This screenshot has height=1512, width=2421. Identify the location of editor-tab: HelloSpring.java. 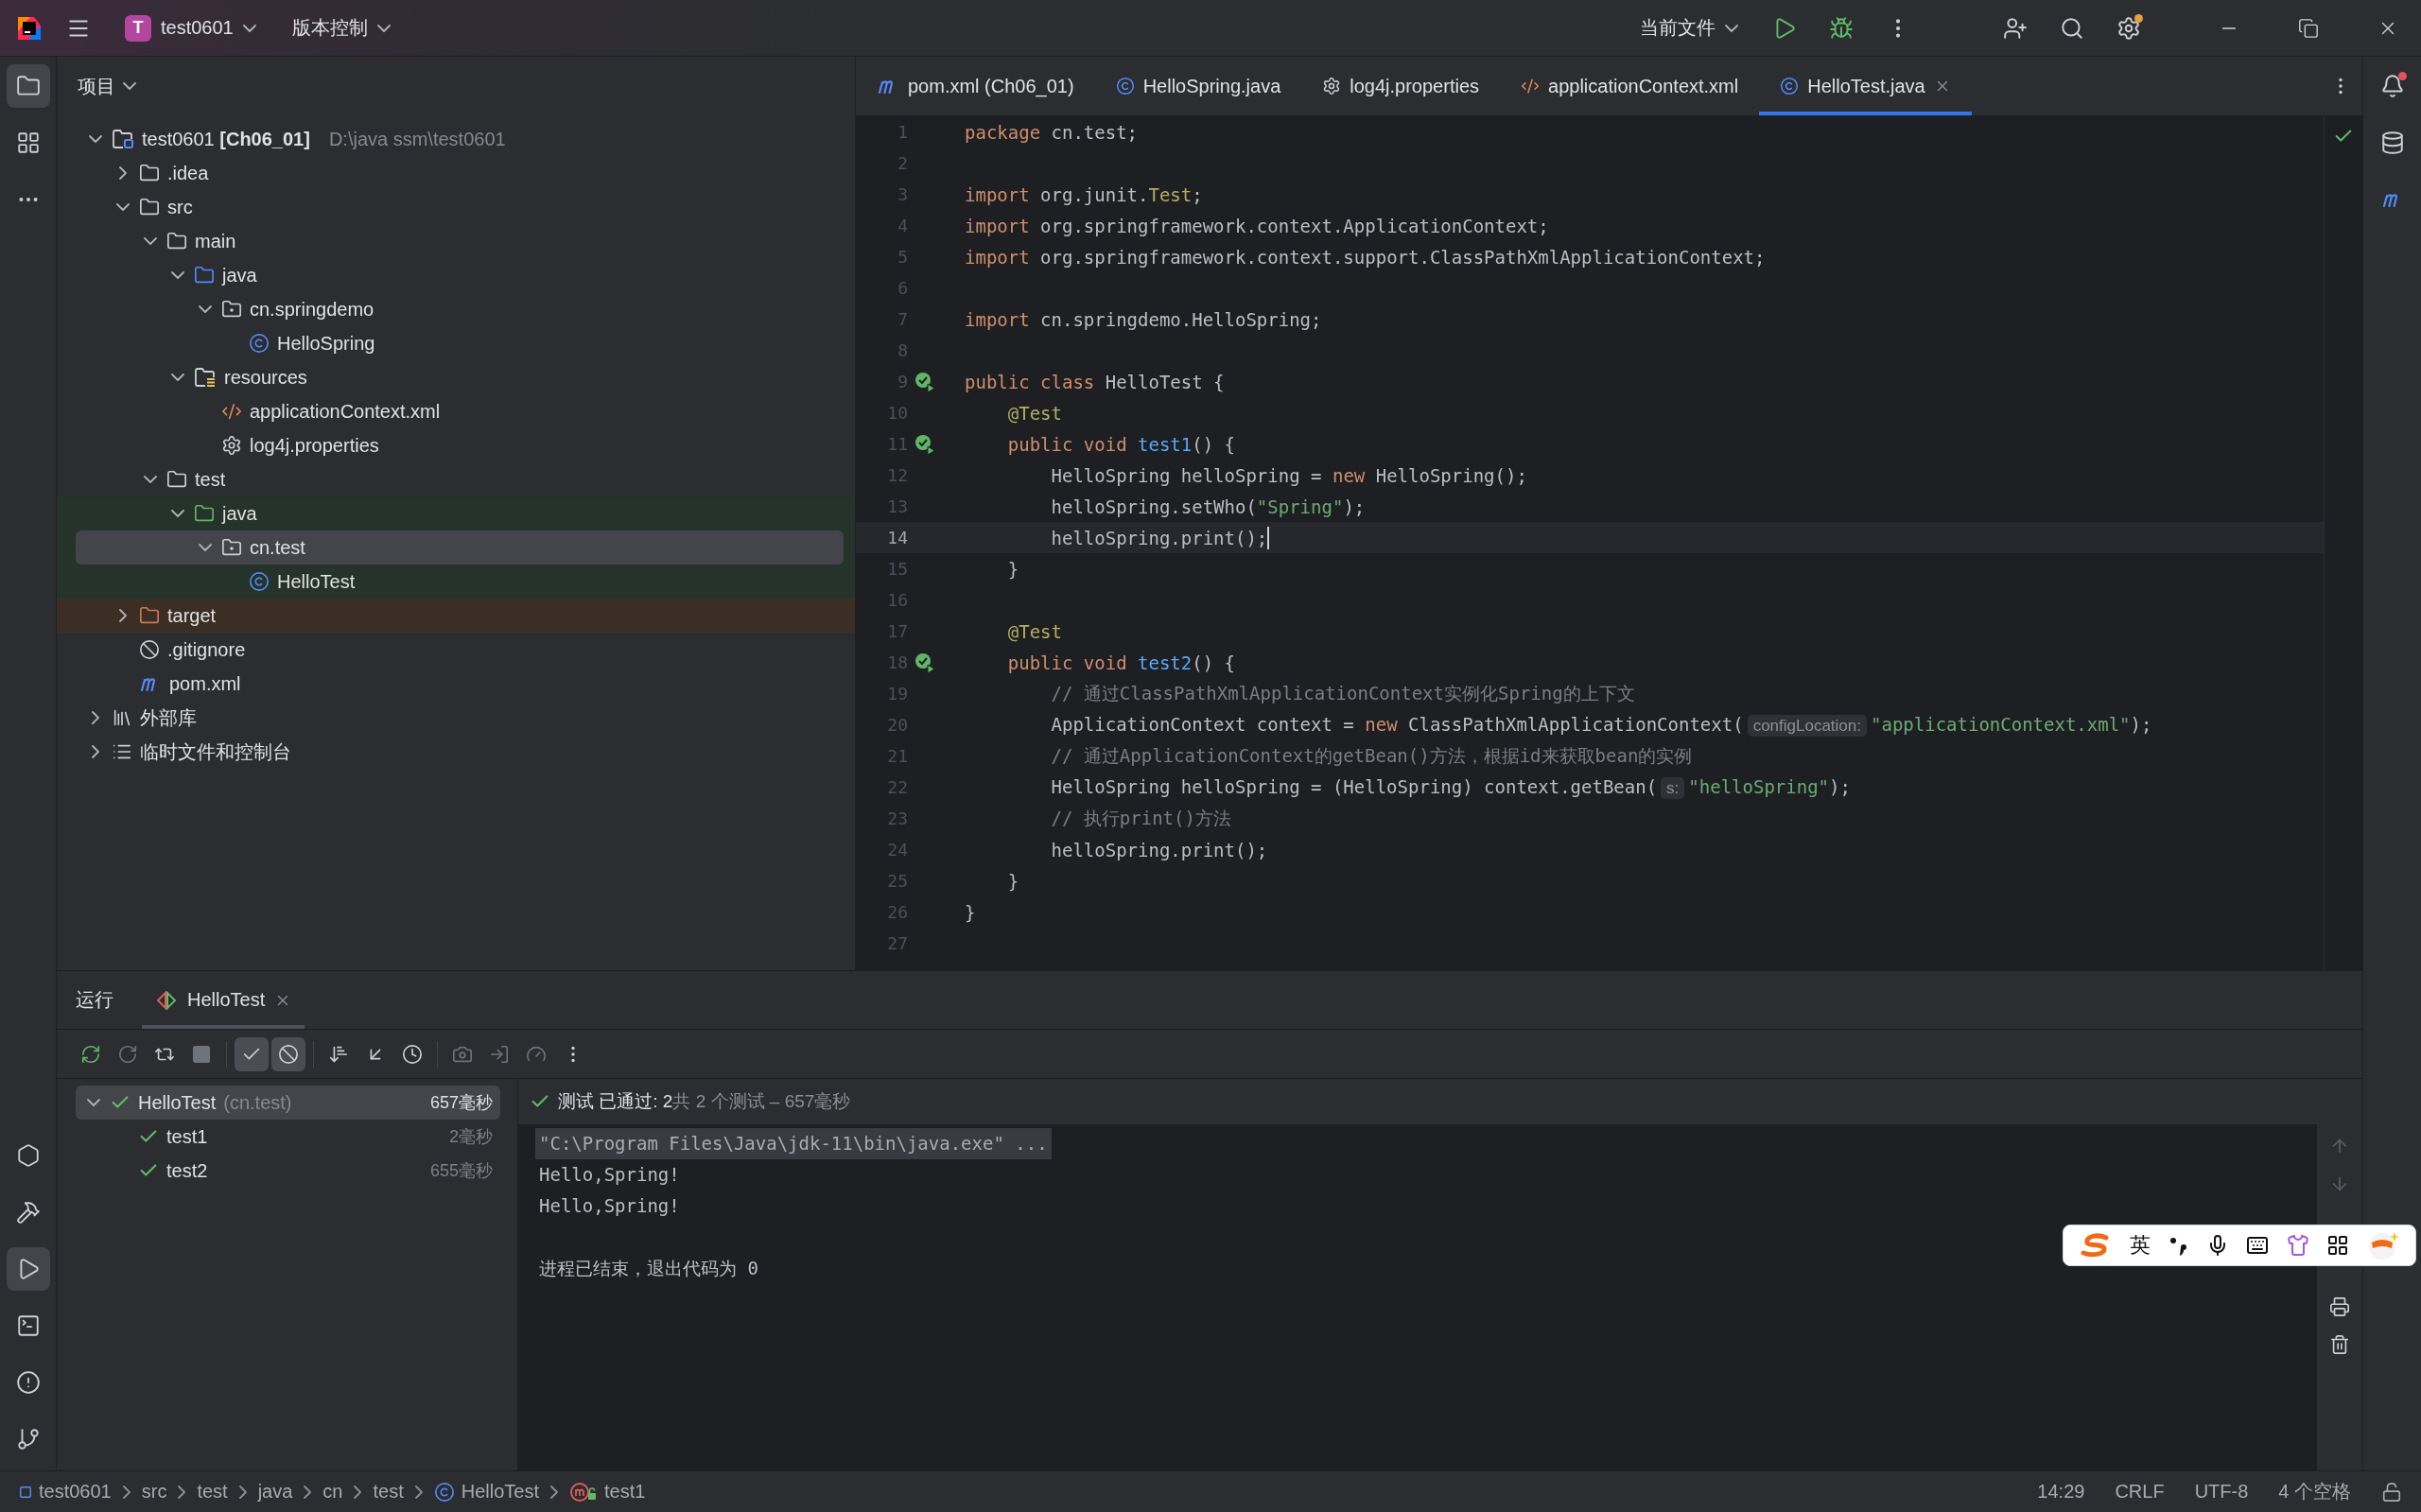
(1198, 86).